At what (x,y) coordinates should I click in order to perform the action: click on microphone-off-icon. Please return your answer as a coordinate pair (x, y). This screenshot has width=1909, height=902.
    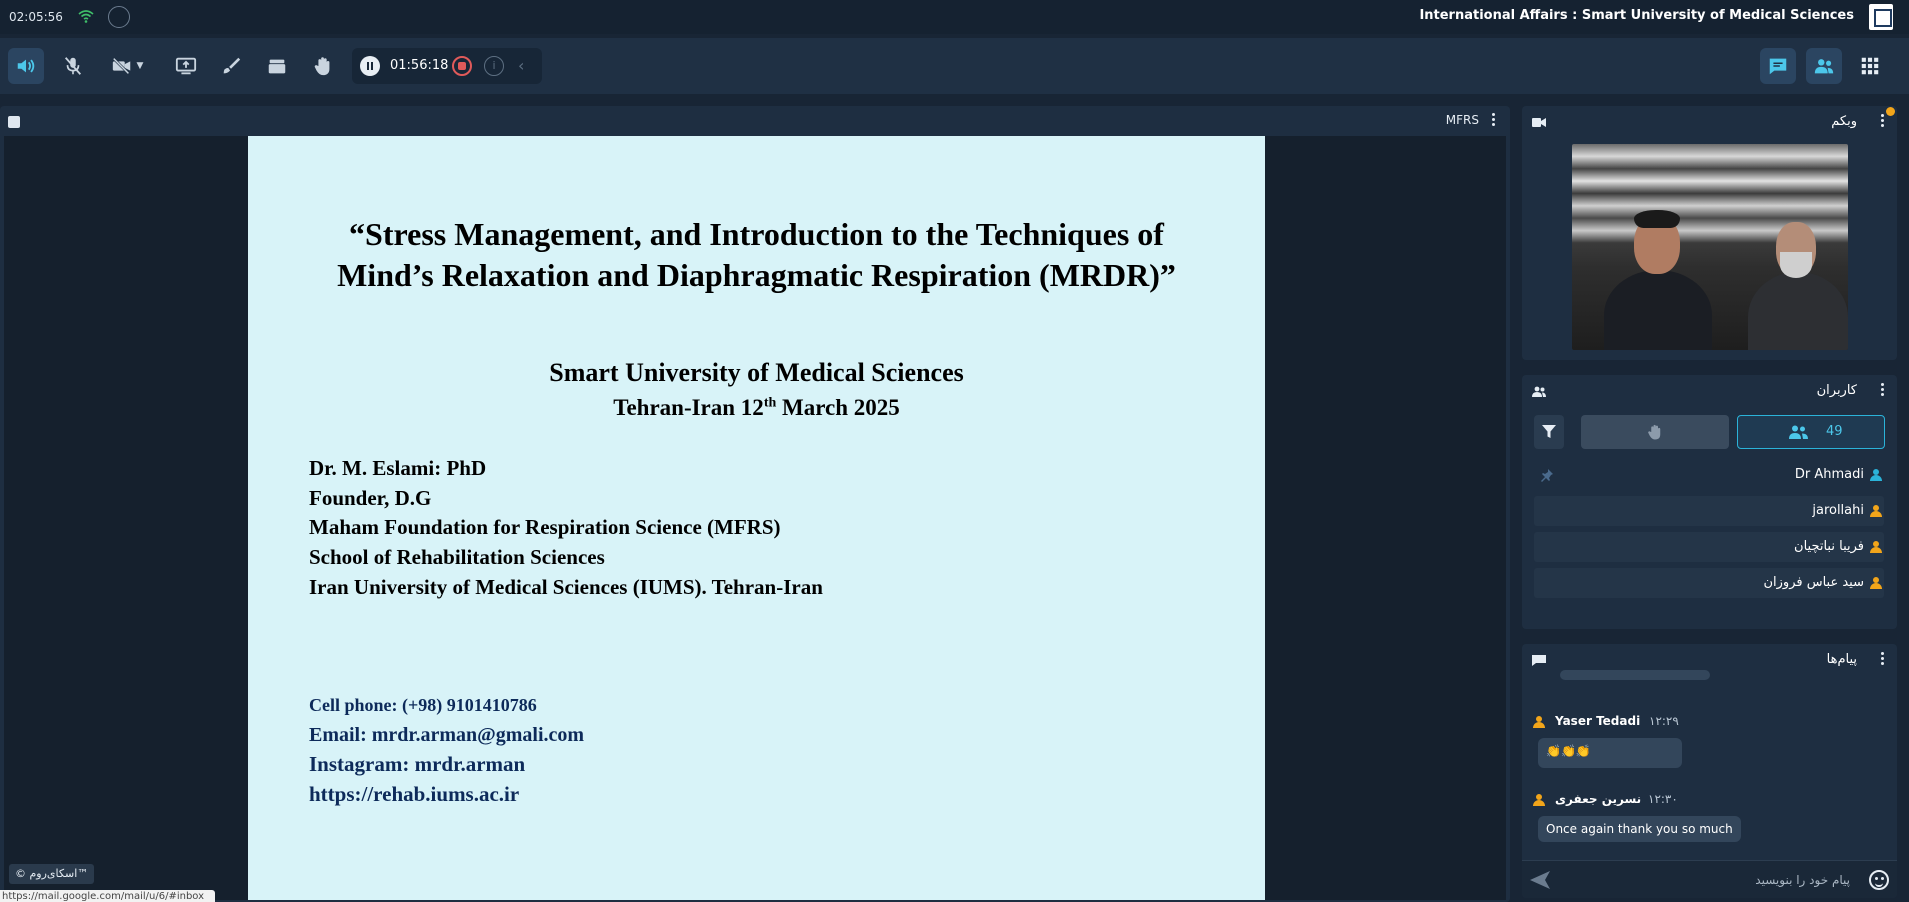
    Looking at the image, I should click on (73, 66).